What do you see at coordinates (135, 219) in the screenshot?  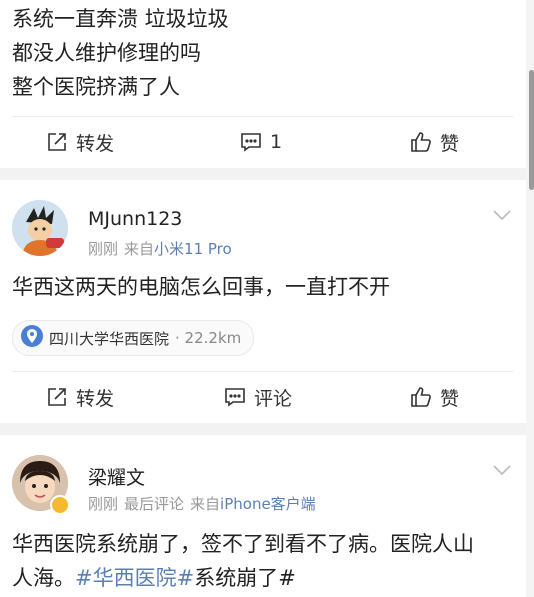 I see `username: MJunn123` at bounding box center [135, 219].